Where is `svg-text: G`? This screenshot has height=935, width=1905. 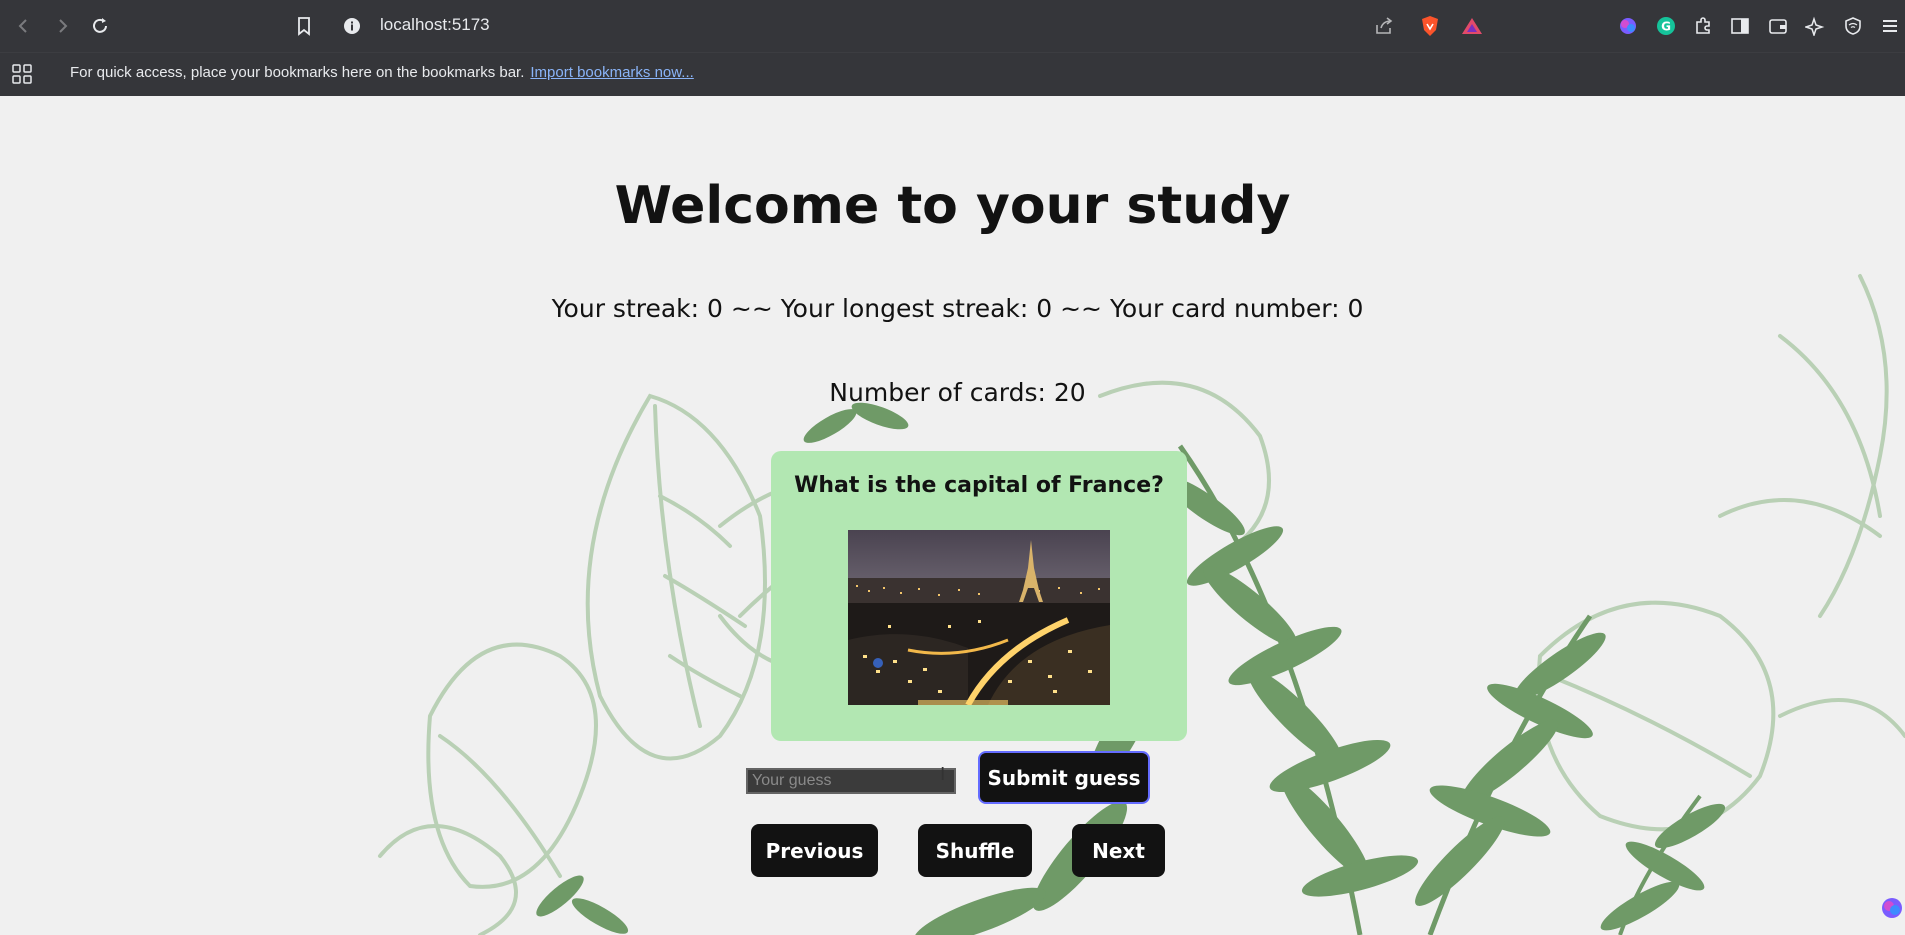 svg-text: G is located at coordinates (1666, 27).